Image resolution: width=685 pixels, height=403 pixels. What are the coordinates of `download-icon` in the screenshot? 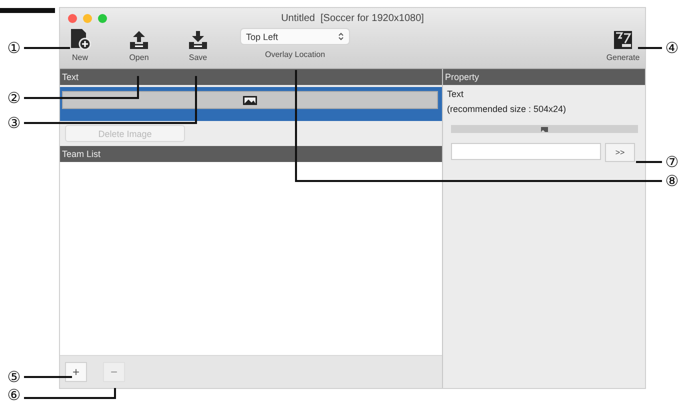 It's located at (198, 40).